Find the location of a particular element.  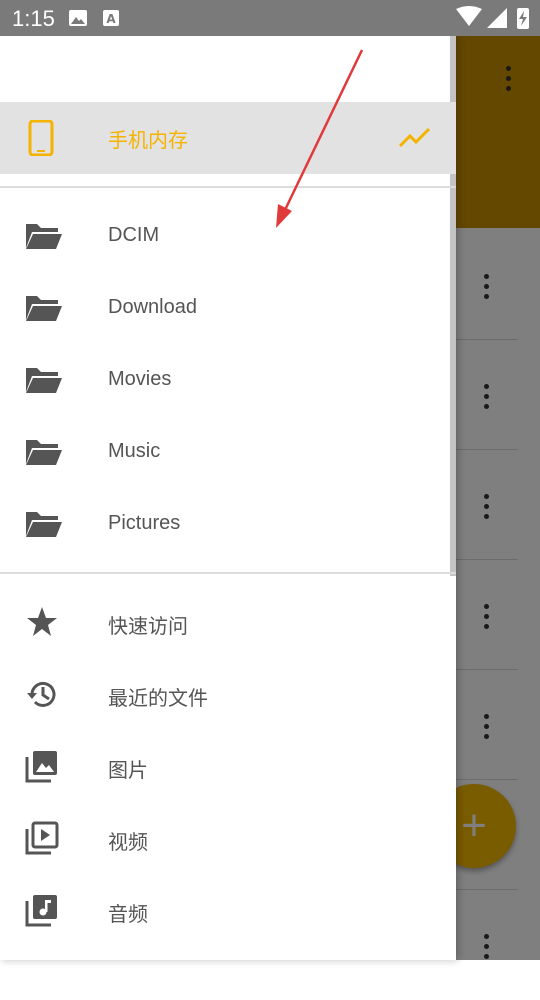

star-icon is located at coordinates (42, 621).